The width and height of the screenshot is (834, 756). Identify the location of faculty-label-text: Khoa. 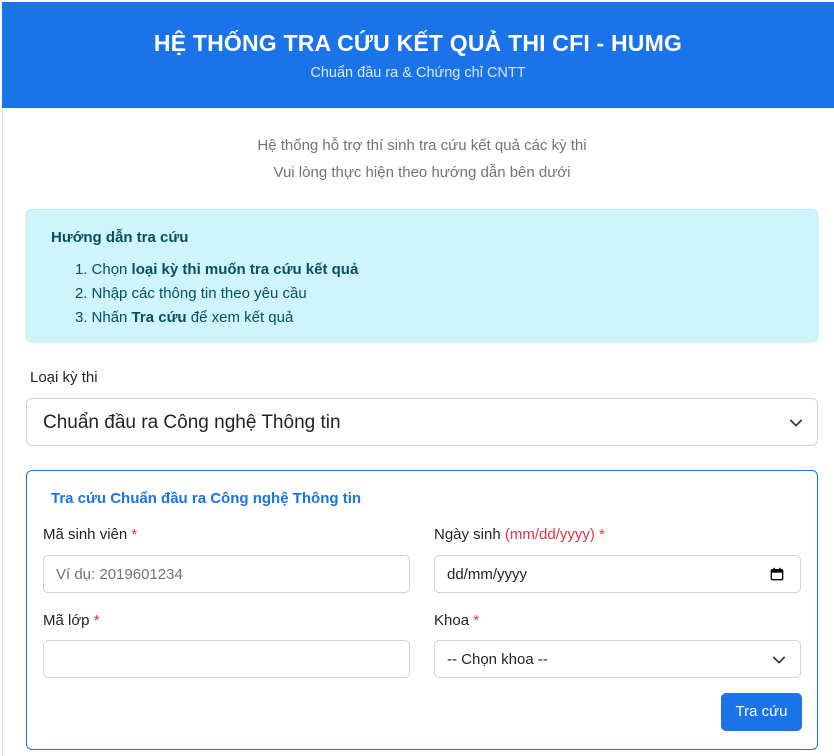
(452, 620).